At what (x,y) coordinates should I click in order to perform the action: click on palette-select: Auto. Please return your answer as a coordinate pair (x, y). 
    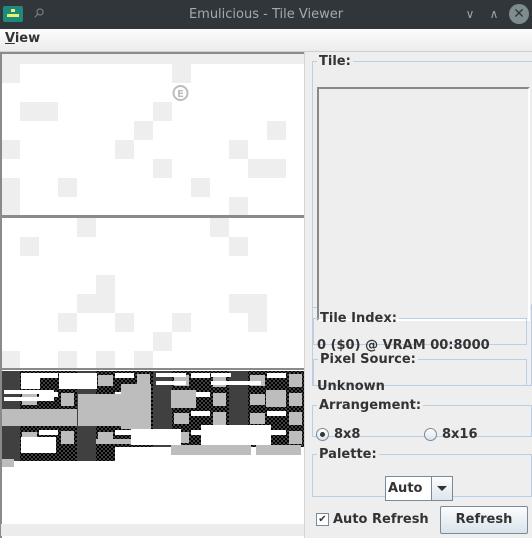
    Looking at the image, I should click on (419, 488).